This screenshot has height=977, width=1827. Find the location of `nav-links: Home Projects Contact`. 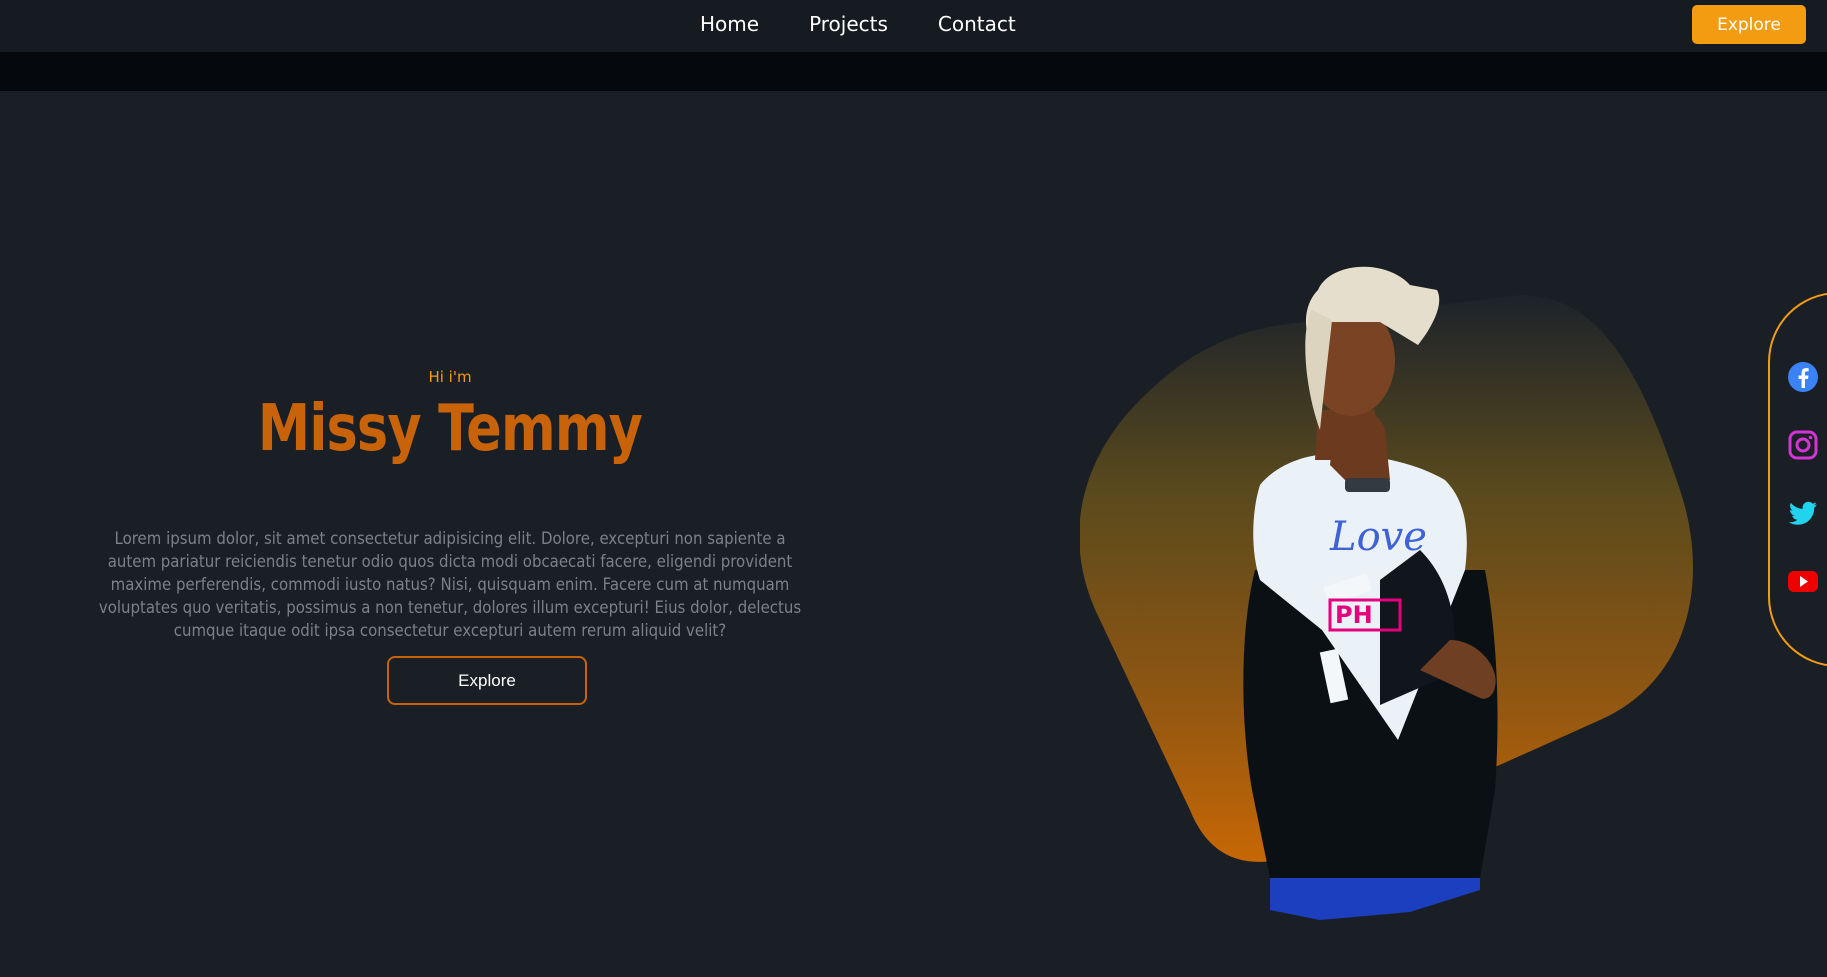

nav-links: Home Projects Contact is located at coordinates (883, 24).